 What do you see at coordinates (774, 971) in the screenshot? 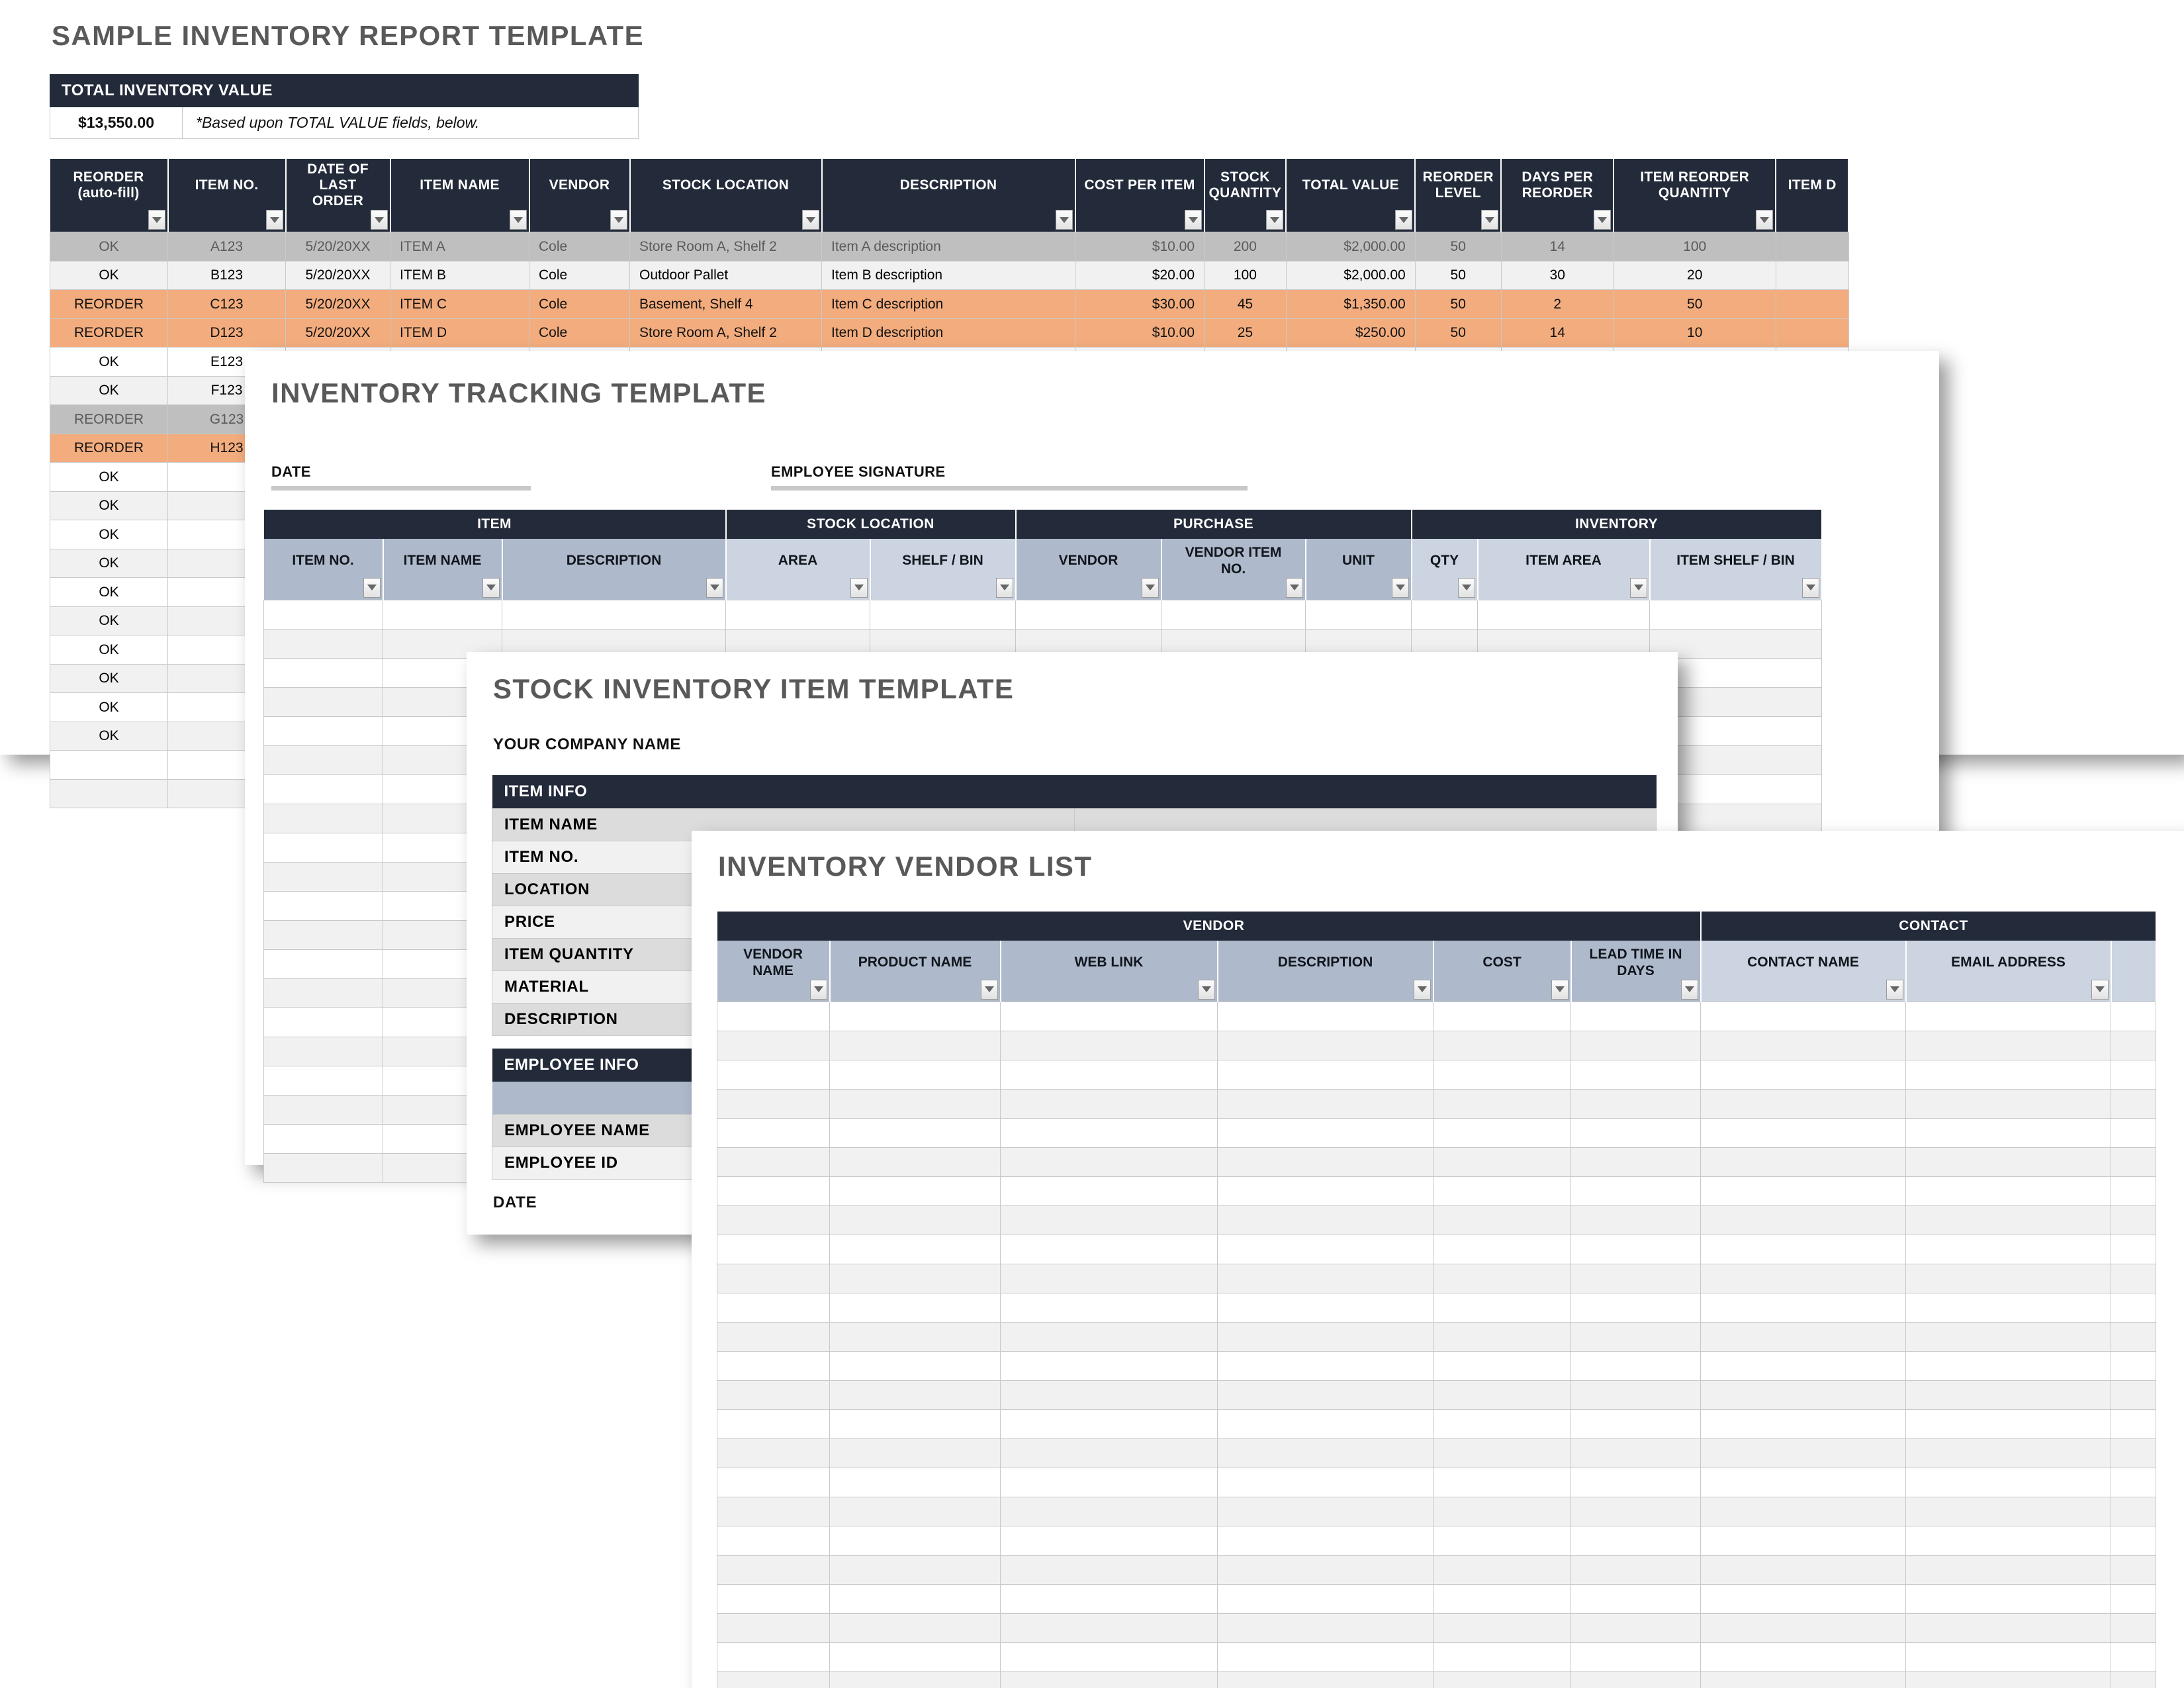
I see `column-header-vendor-name: VENDOR NAME` at bounding box center [774, 971].